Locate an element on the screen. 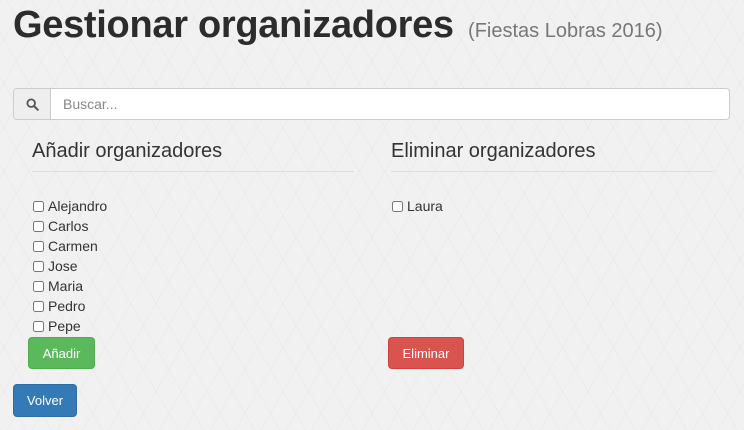  list-item: Carmen is located at coordinates (193, 246).